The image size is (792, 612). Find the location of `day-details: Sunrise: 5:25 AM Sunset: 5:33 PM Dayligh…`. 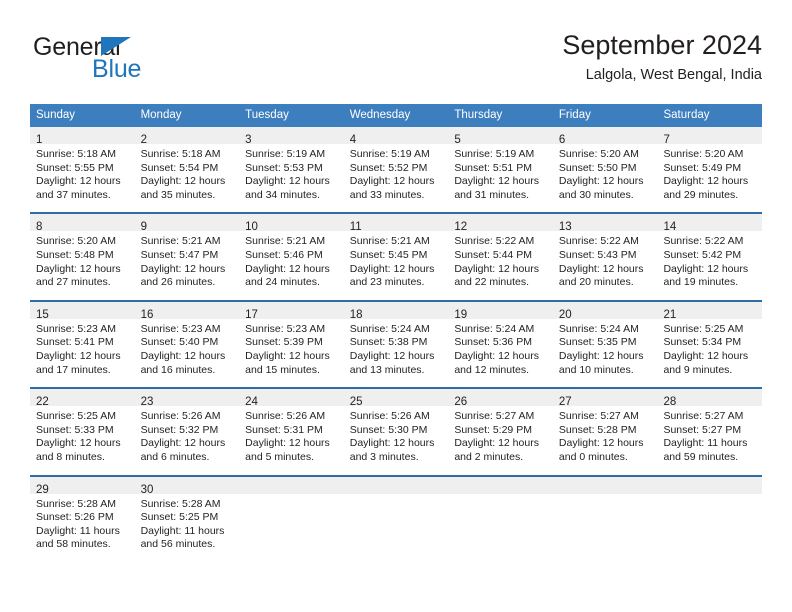

day-details: Sunrise: 5:25 AM Sunset: 5:33 PM Dayligh… is located at coordinates (82, 440).